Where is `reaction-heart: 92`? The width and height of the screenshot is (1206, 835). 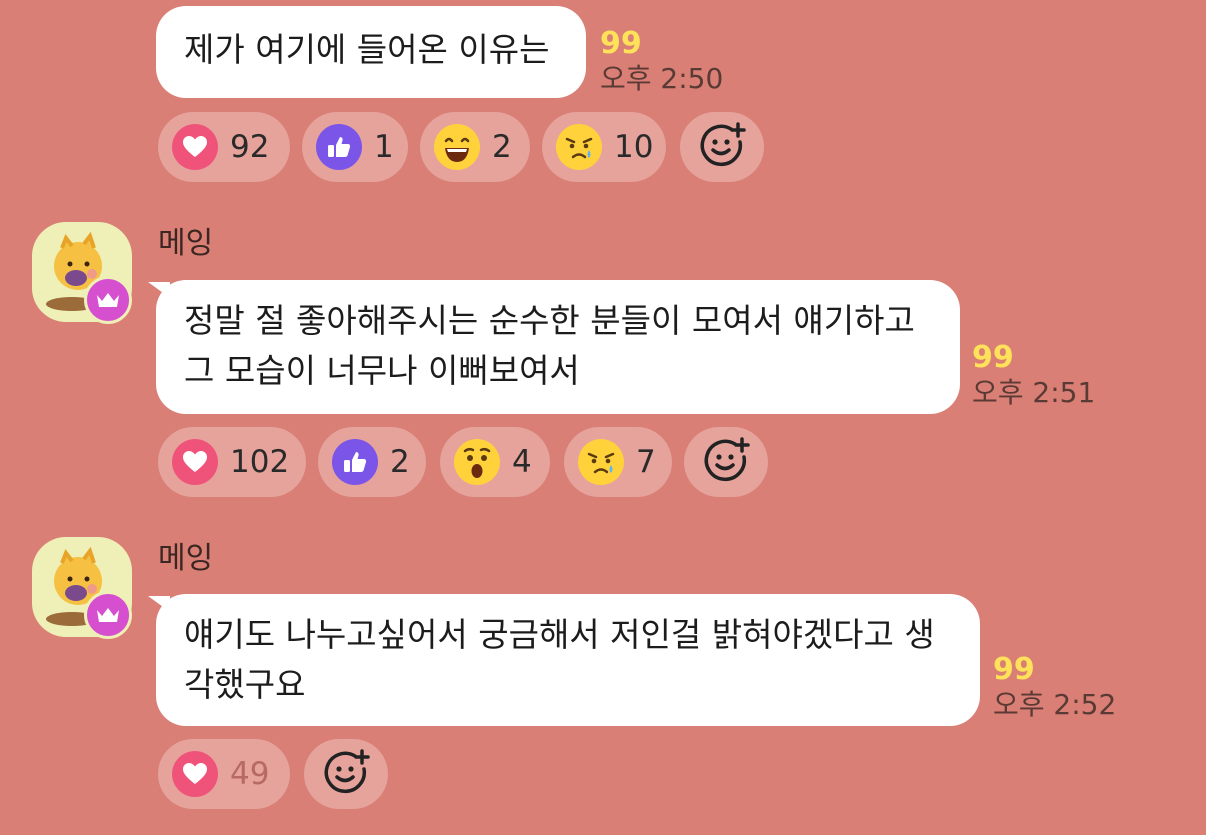 reaction-heart: 92 is located at coordinates (224, 147).